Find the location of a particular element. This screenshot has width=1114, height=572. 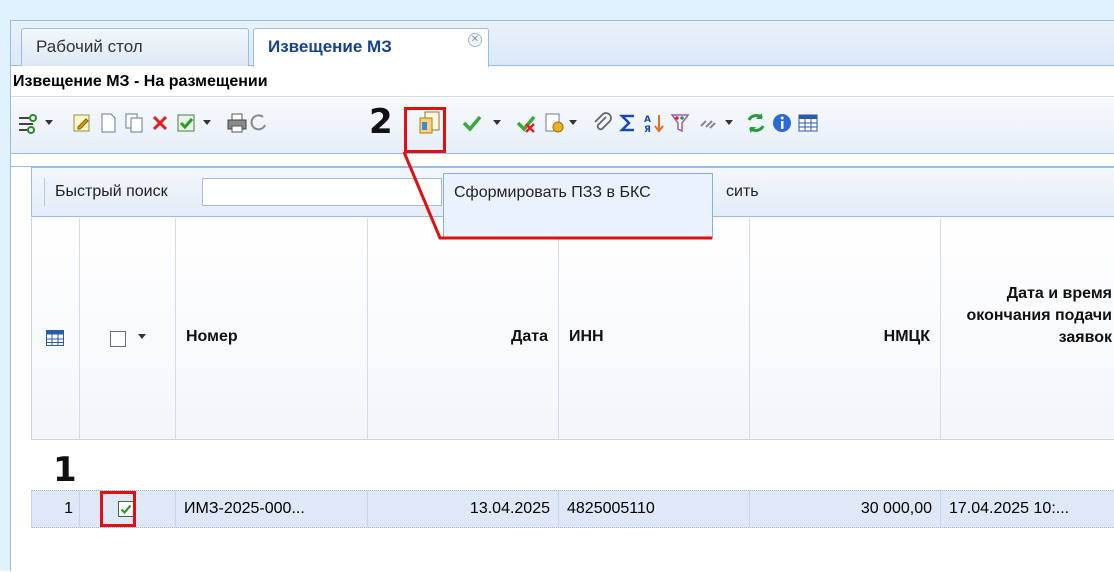

tooltip-text: Сформировать ПЗЗ в БКС is located at coordinates (552, 192).